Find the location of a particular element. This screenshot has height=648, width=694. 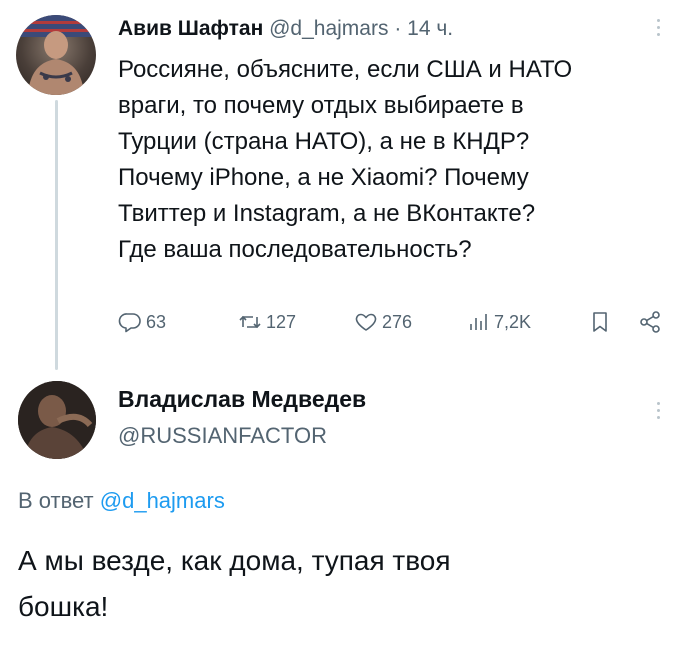

reply-author-handle: @RUSSIANFACTOR is located at coordinates (222, 436).